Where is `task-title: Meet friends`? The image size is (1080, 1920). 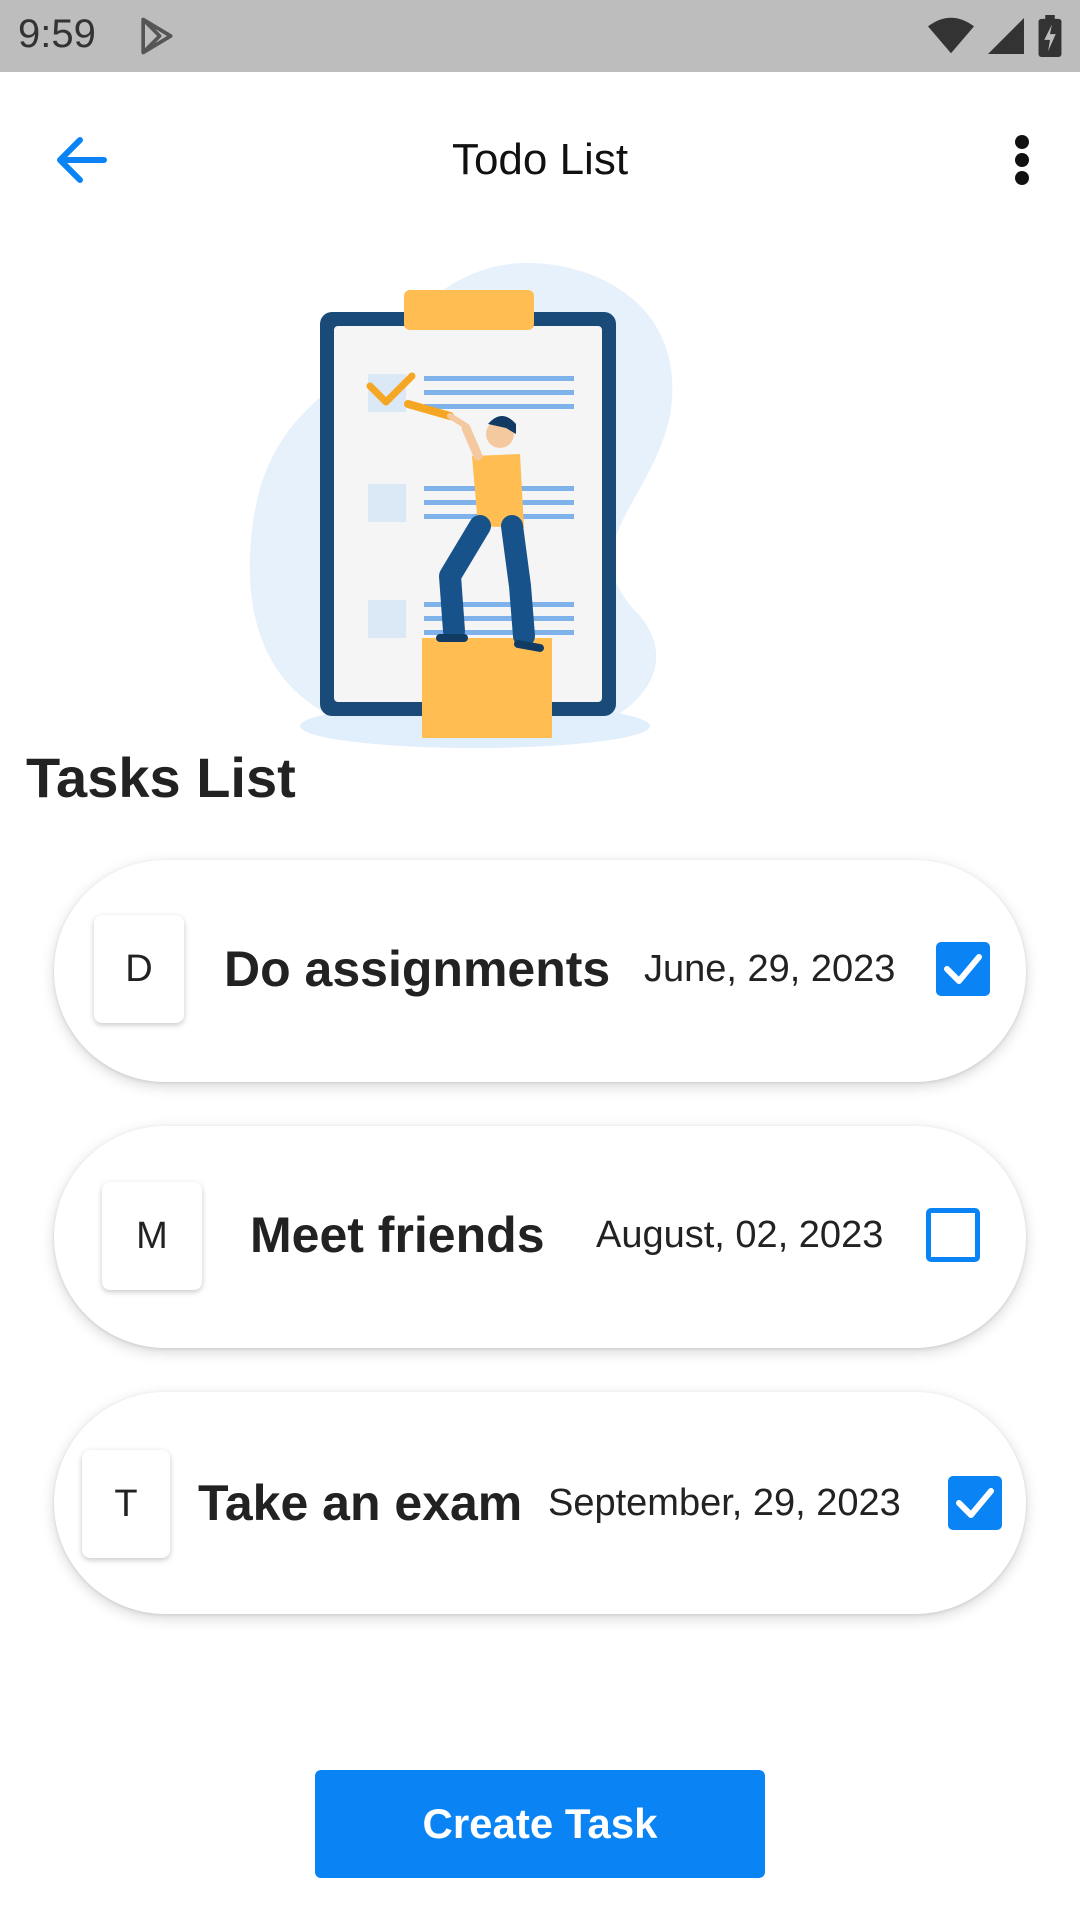 task-title: Meet friends is located at coordinates (397, 1235).